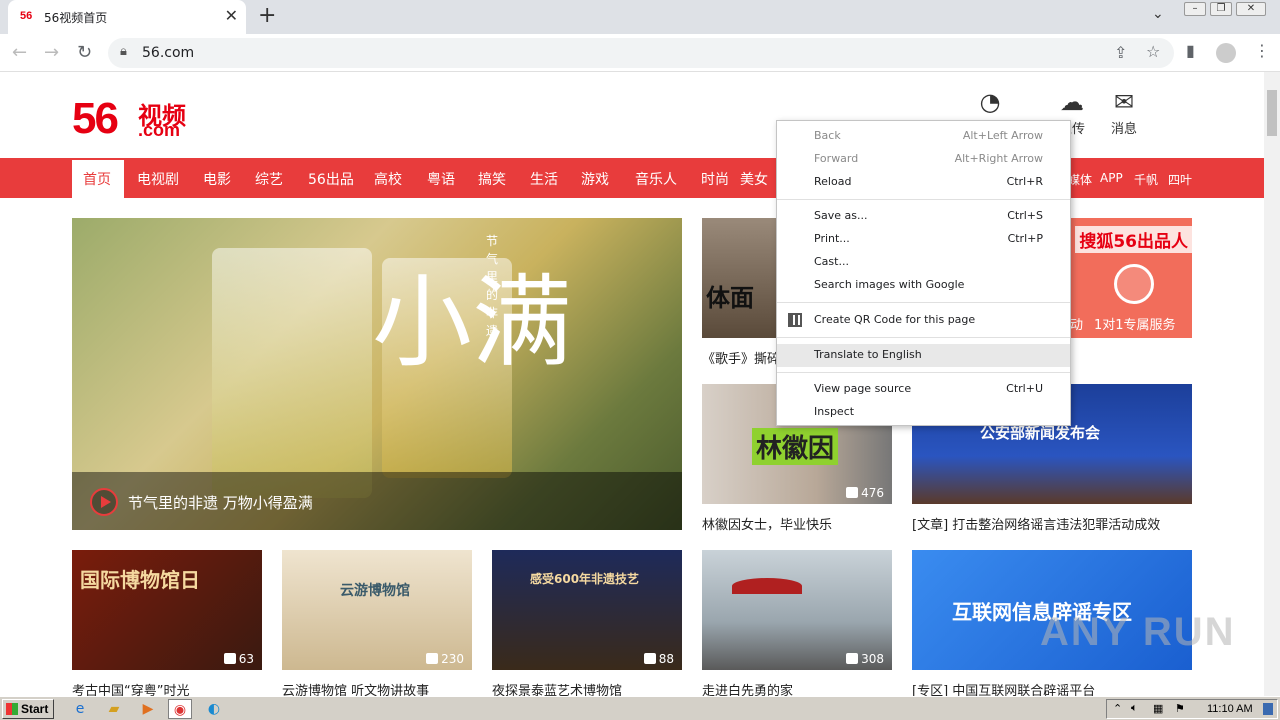 The height and width of the screenshot is (720, 1280). I want to click on video-thumbnail: 感受600年非遗技艺 88, so click(587, 610).